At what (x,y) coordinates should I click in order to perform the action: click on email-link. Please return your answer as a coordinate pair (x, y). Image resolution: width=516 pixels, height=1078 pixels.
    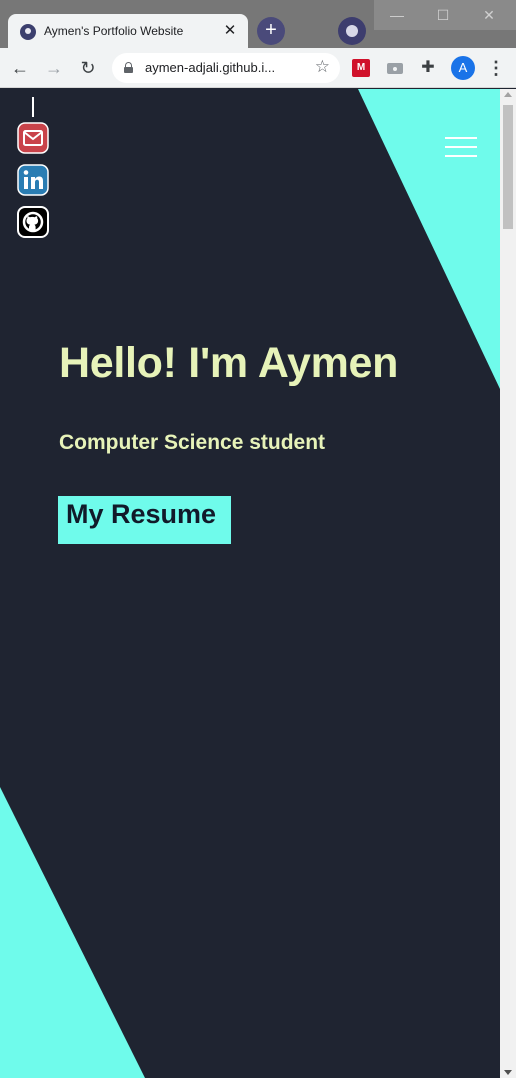
    Looking at the image, I should click on (33, 138).